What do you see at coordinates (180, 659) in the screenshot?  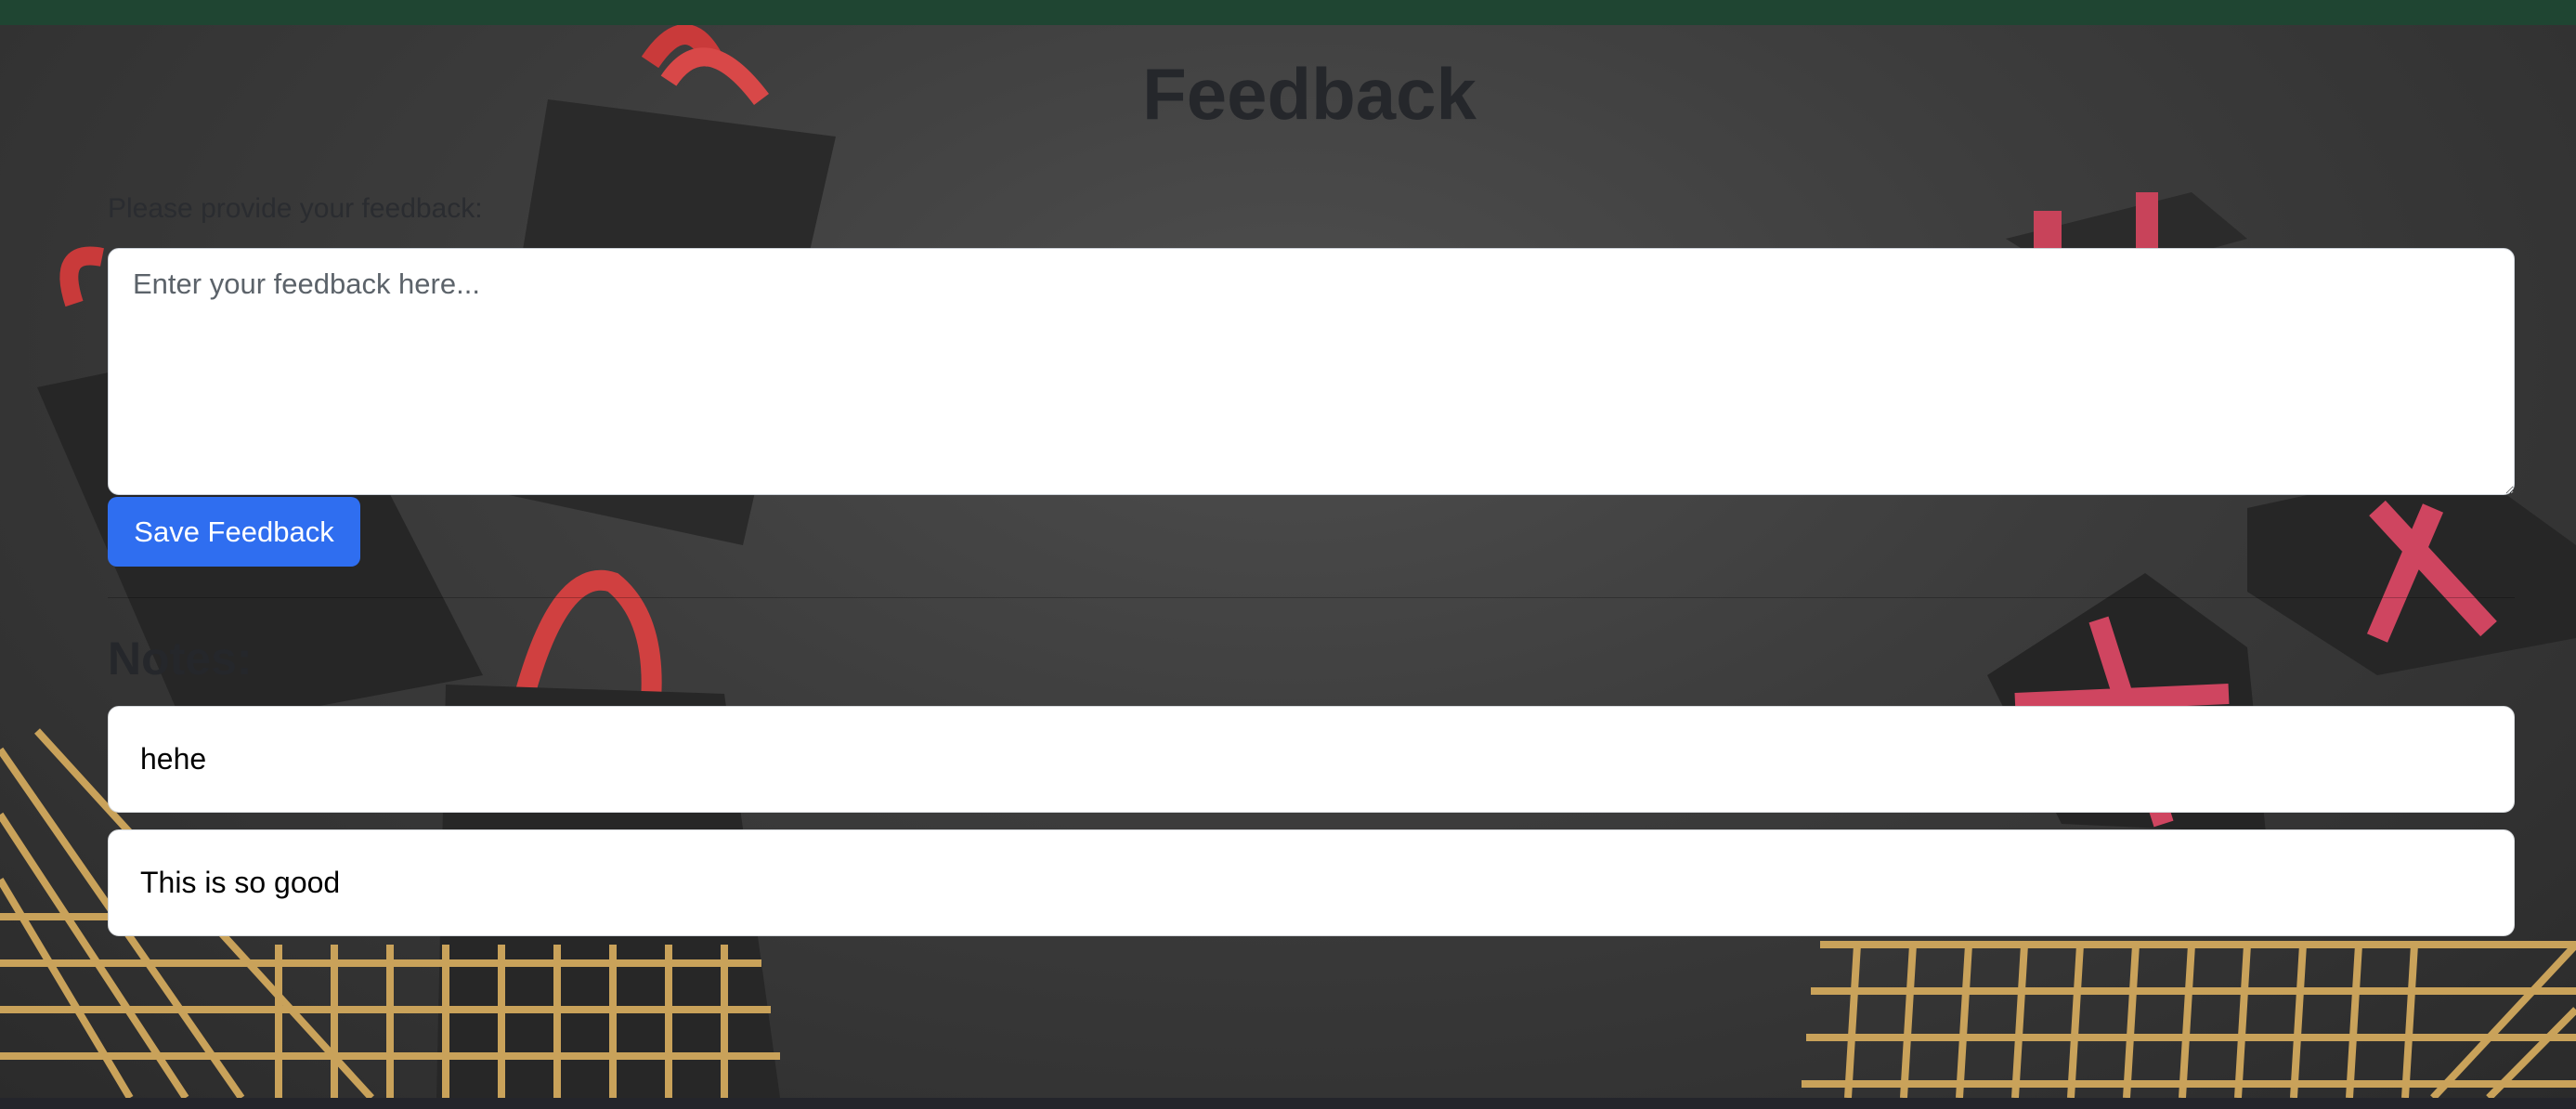 I see `notes-heading: Notes:` at bounding box center [180, 659].